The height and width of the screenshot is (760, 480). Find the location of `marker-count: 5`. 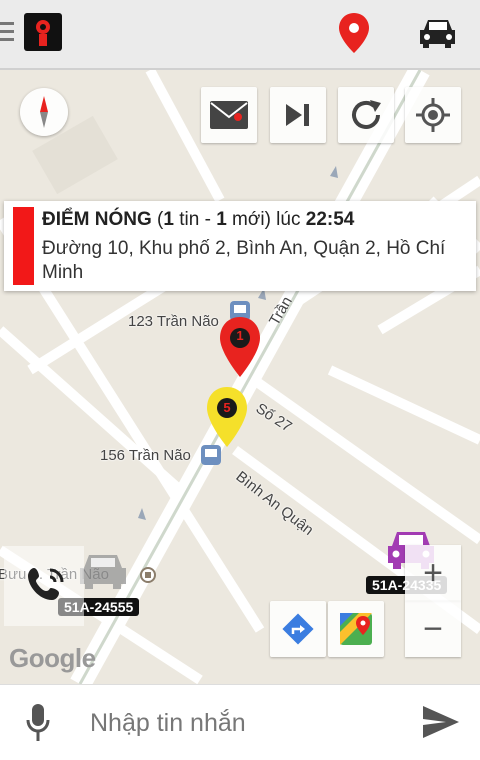

marker-count: 5 is located at coordinates (227, 407).